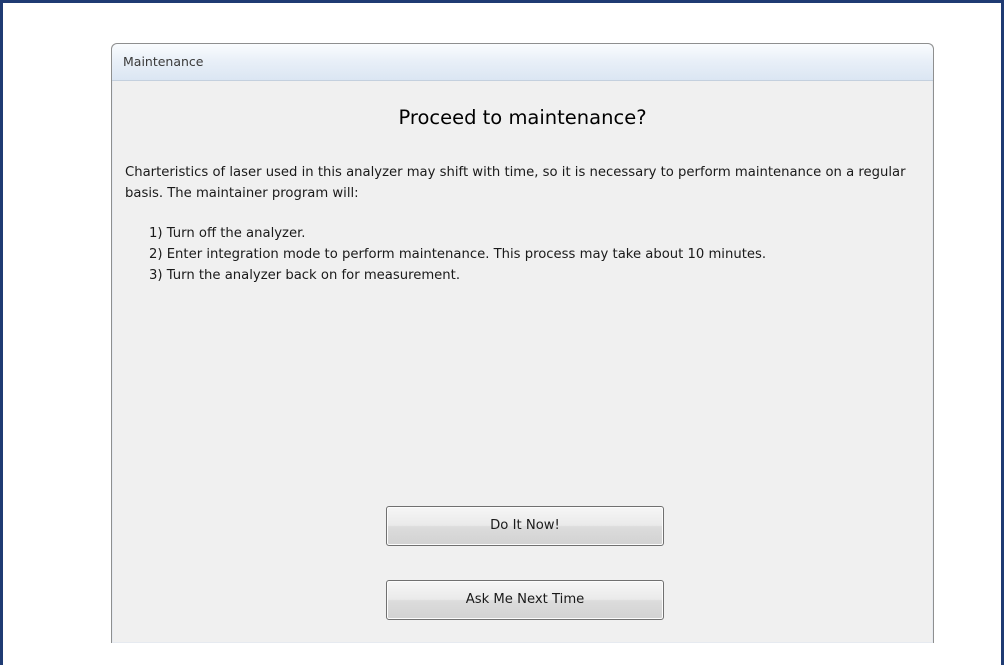 The image size is (1004, 665). I want to click on title-bar: Maintenance, so click(522, 62).